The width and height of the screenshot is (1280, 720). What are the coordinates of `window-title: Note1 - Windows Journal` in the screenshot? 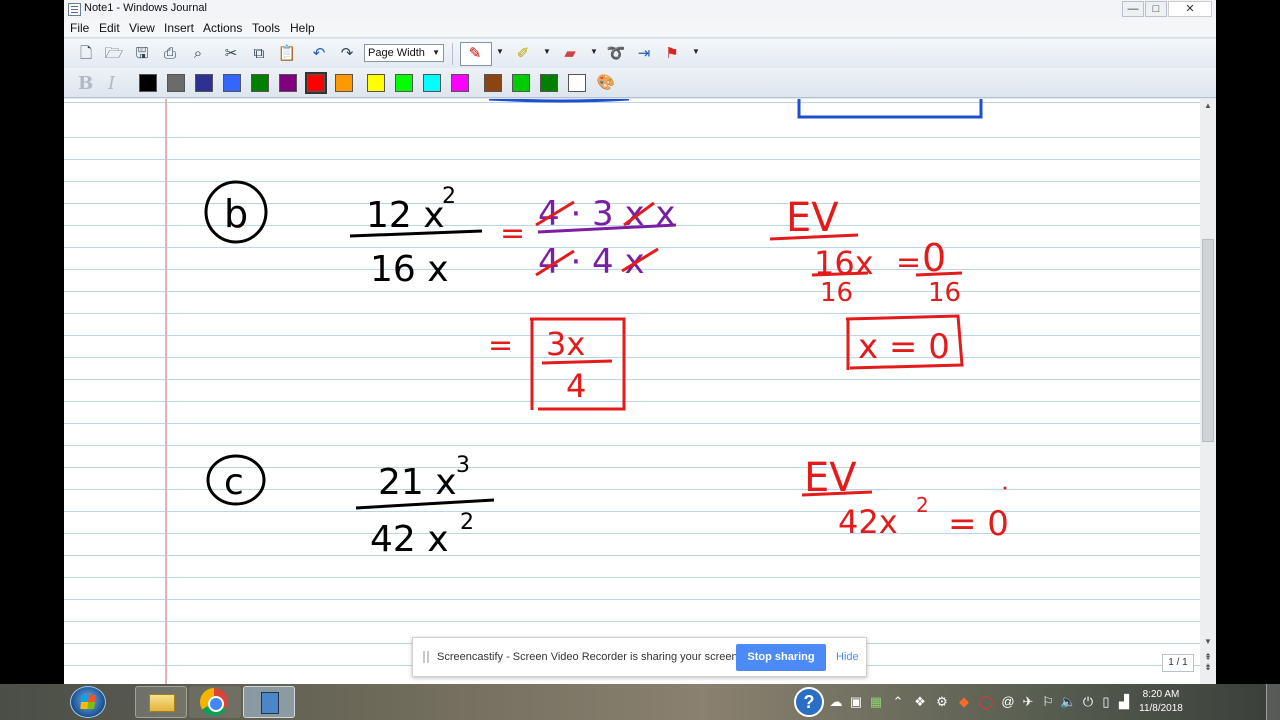 It's located at (145, 8).